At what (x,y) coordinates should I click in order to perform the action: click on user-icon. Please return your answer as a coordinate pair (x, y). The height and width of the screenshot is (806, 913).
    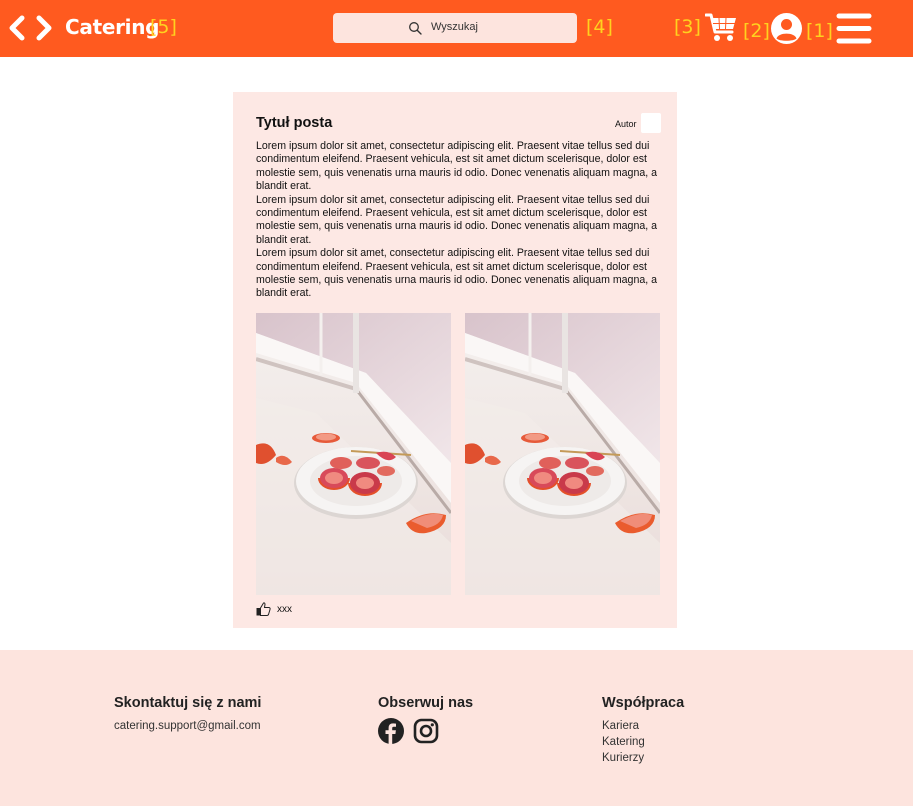
    Looking at the image, I should click on (786, 28).